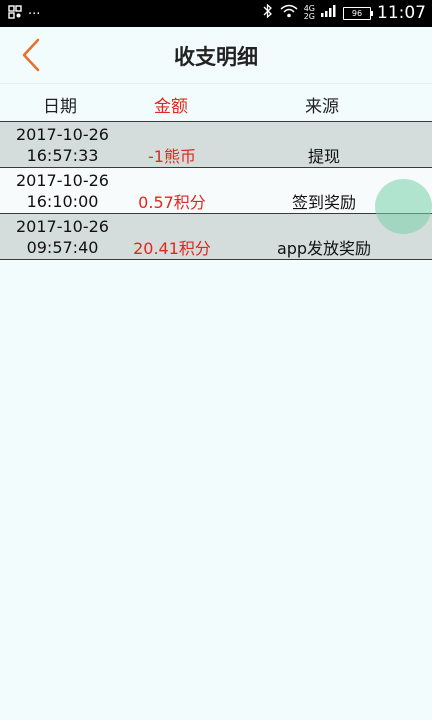 This screenshot has width=432, height=720. I want to click on wifi-icon, so click(289, 13).